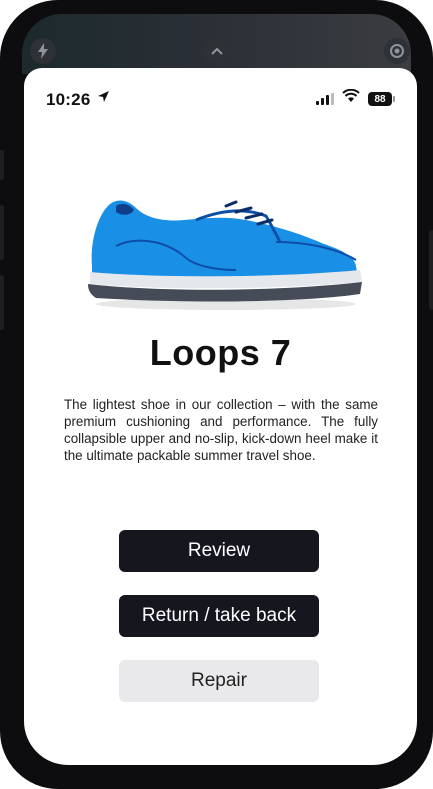 Image resolution: width=433 pixels, height=789 pixels. Describe the element at coordinates (2, 165) in the screenshot. I see `side-button-mute` at that location.